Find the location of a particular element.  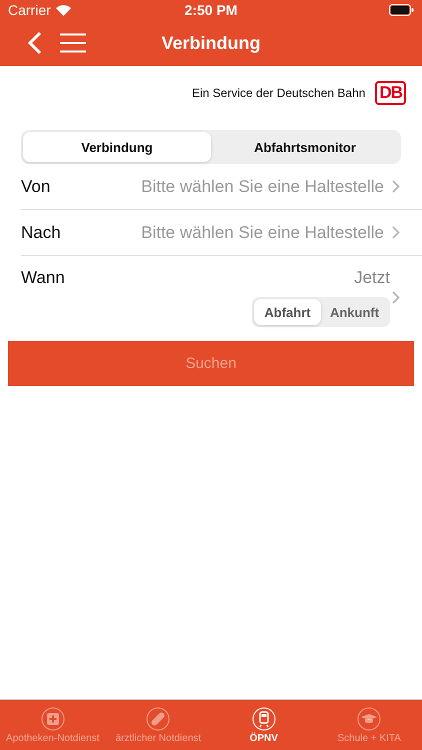

time-value: Jetzt is located at coordinates (372, 278).